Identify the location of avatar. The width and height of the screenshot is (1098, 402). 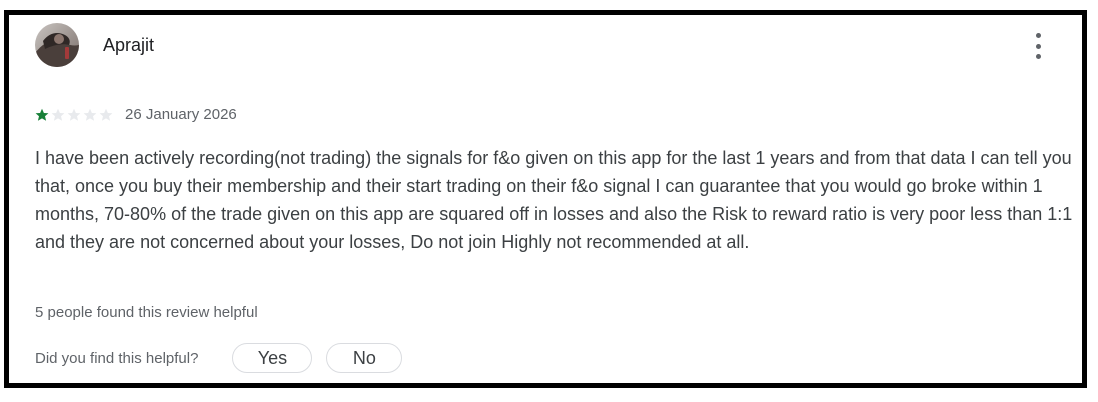
(57, 45).